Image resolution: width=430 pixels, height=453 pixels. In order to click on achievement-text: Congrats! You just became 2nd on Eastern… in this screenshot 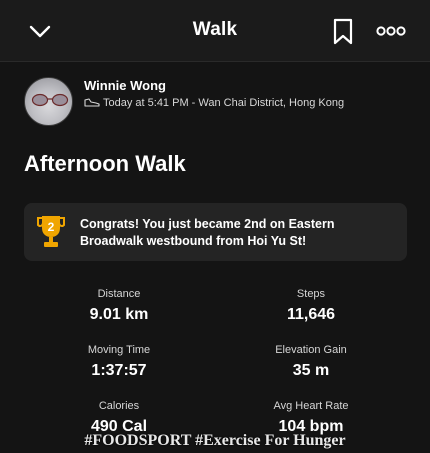, I will do `click(207, 232)`.